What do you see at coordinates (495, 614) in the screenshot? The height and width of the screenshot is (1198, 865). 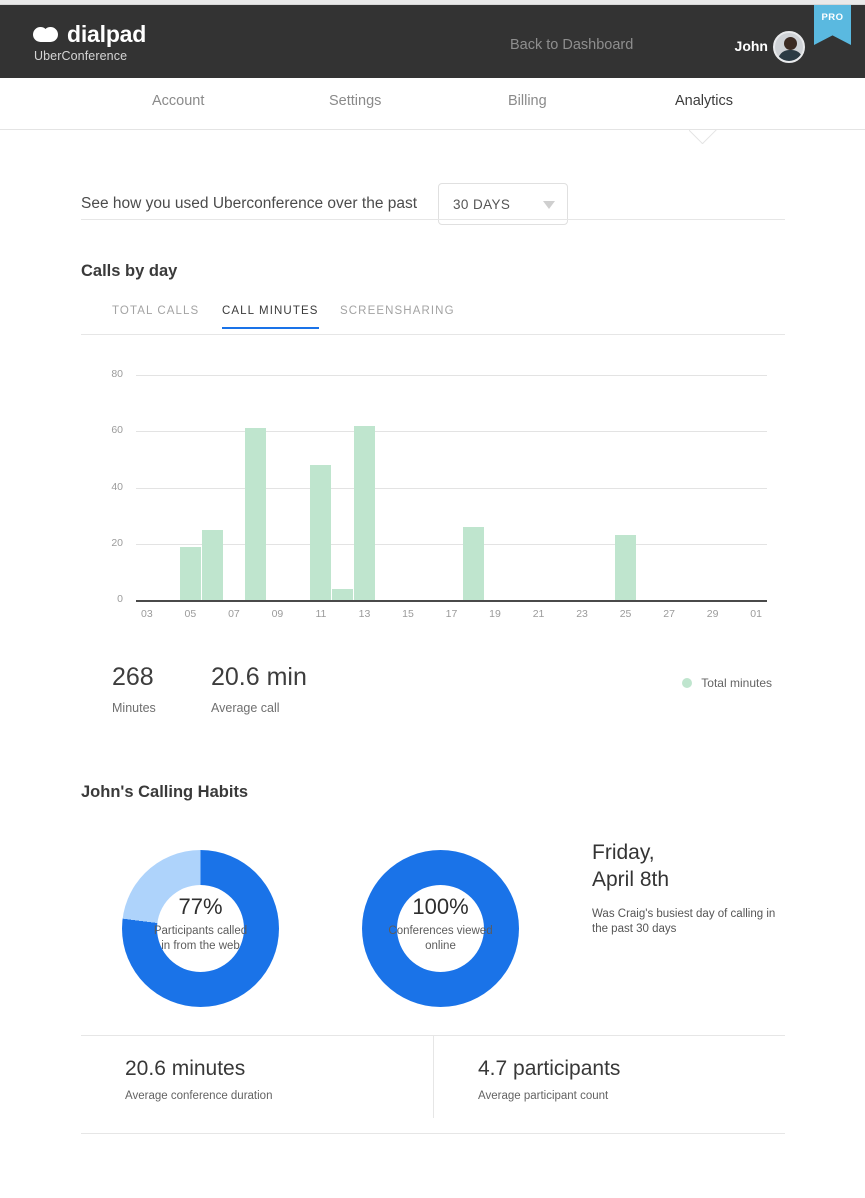 I see `x-axis-tick-label: 19` at bounding box center [495, 614].